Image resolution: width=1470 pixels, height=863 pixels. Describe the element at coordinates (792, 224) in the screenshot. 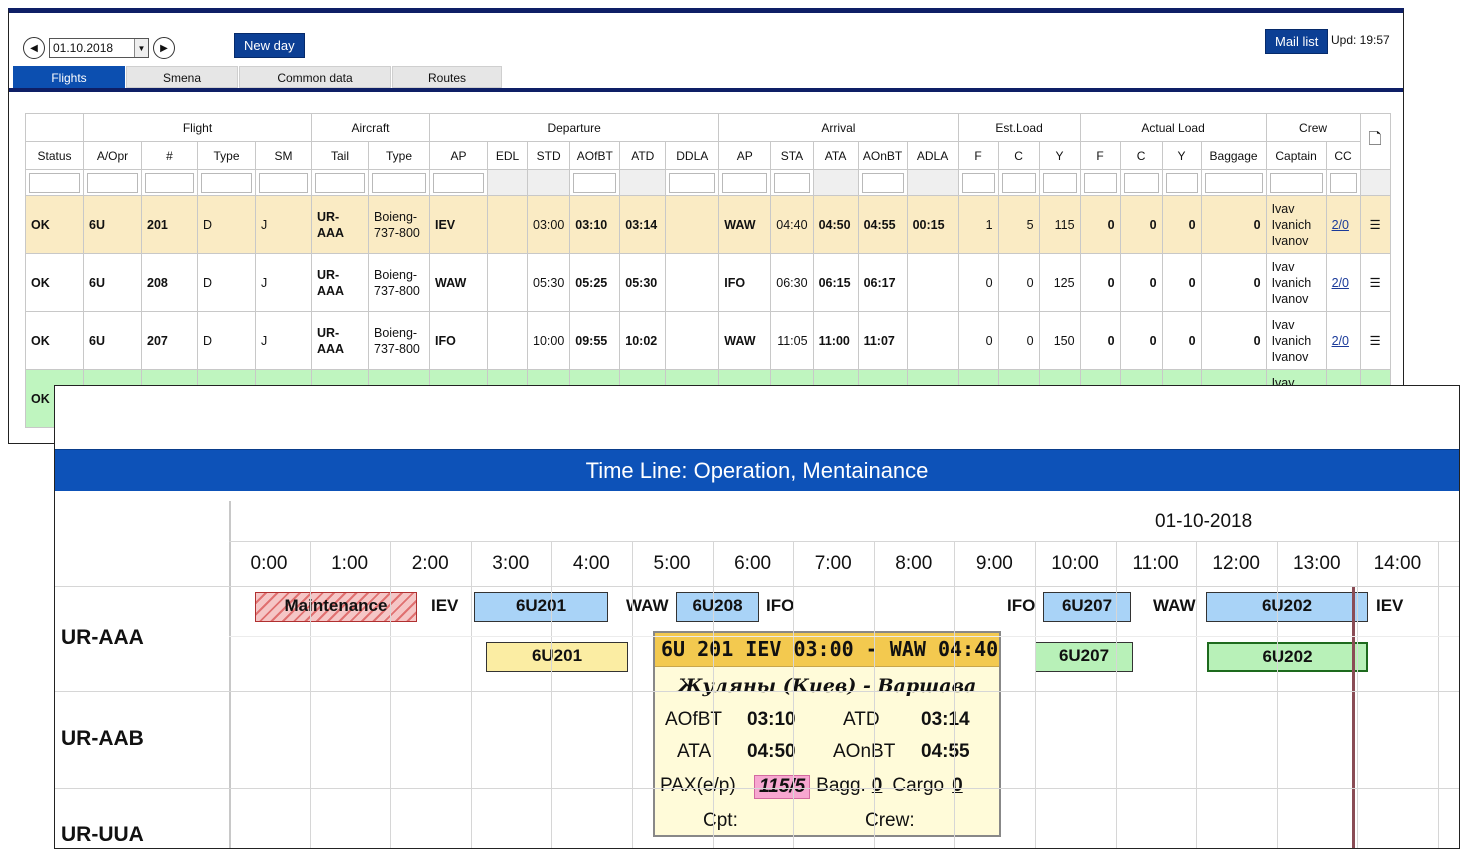

I see `cell-sta: 04:40` at that location.